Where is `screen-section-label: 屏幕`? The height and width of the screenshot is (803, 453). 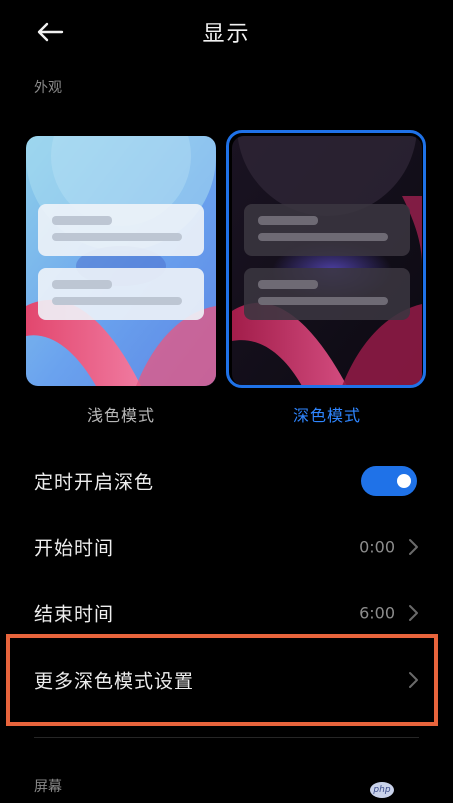 screen-section-label: 屏幕 is located at coordinates (48, 787).